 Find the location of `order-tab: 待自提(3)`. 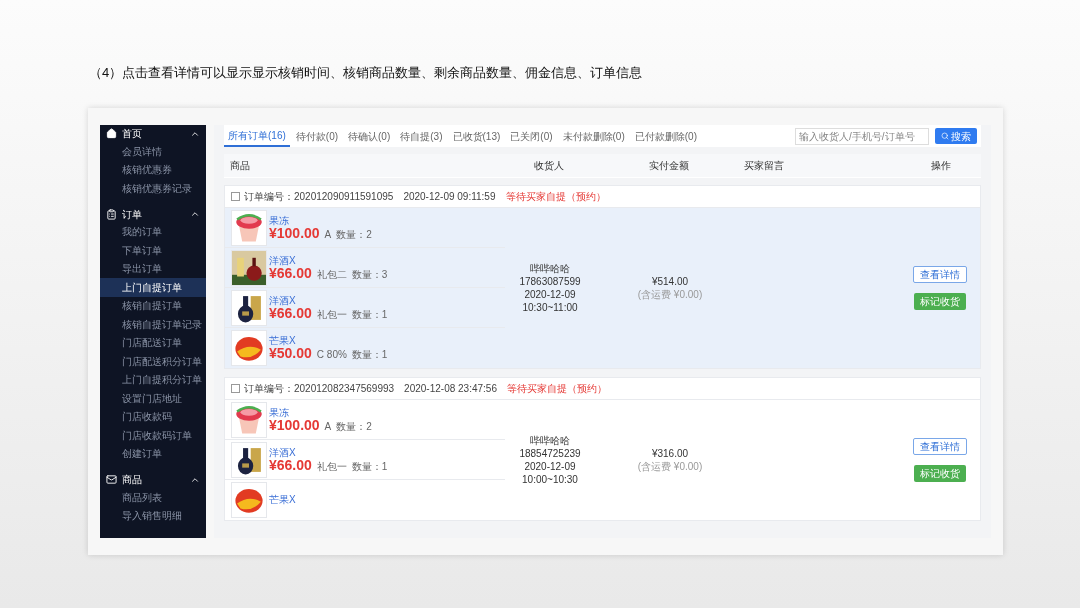

order-tab: 待自提(3) is located at coordinates (421, 136).